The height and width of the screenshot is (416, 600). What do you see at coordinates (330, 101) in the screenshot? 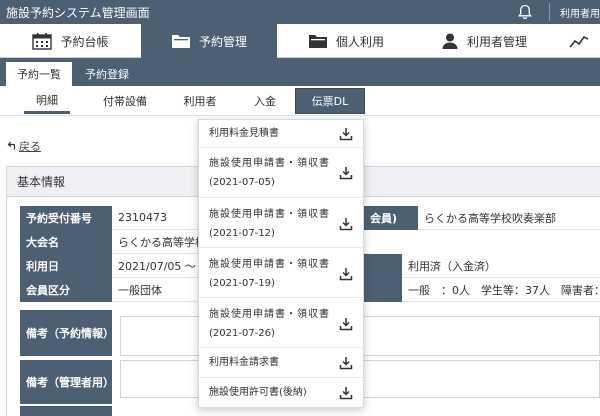
I see `slip-download-button: 伝票DL` at bounding box center [330, 101].